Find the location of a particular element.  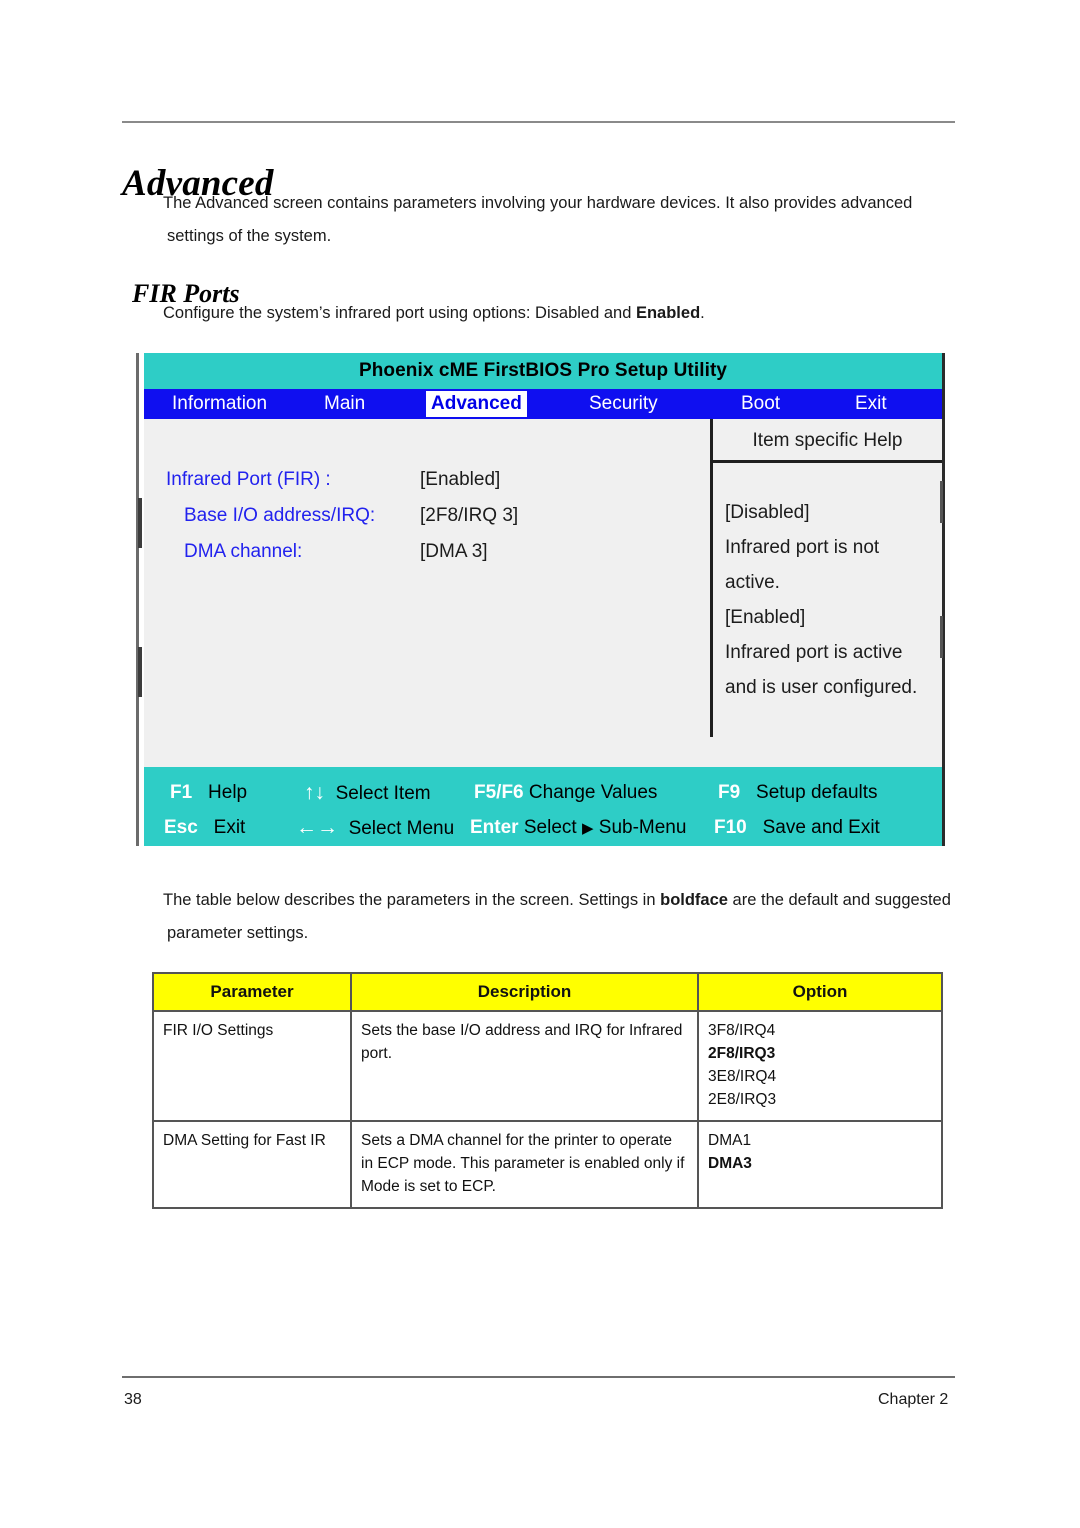

setting-value-dma-channel: [DMA 3] is located at coordinates (454, 552).